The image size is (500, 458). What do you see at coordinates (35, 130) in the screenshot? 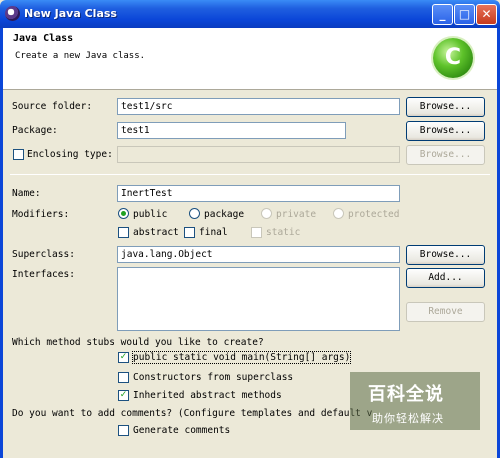
I see `package-label: Package:` at bounding box center [35, 130].